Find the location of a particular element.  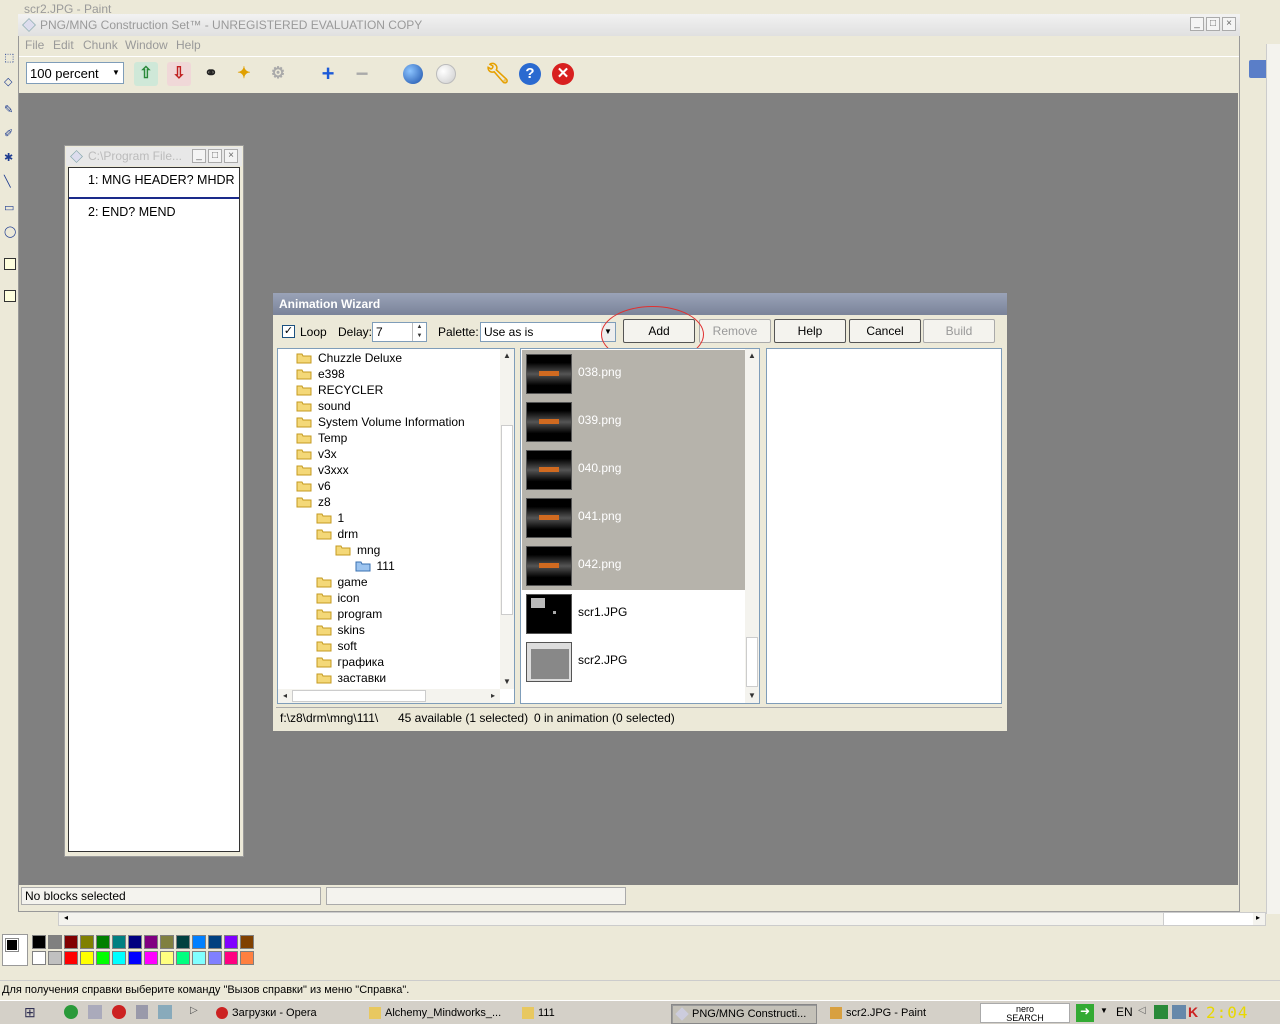

menu-file: File is located at coordinates (34, 45).